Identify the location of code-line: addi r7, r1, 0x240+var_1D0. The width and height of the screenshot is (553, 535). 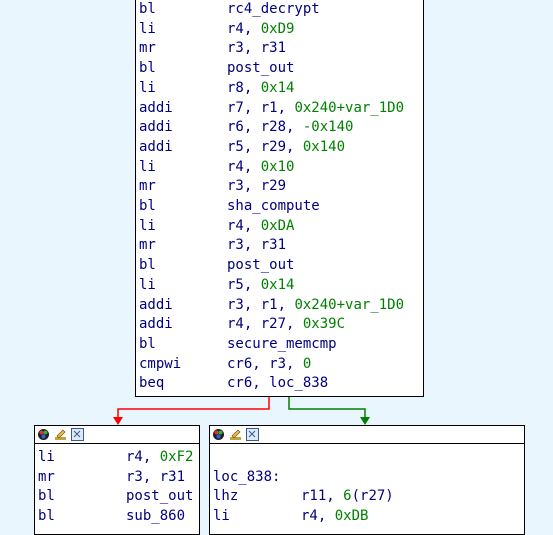
(281, 109).